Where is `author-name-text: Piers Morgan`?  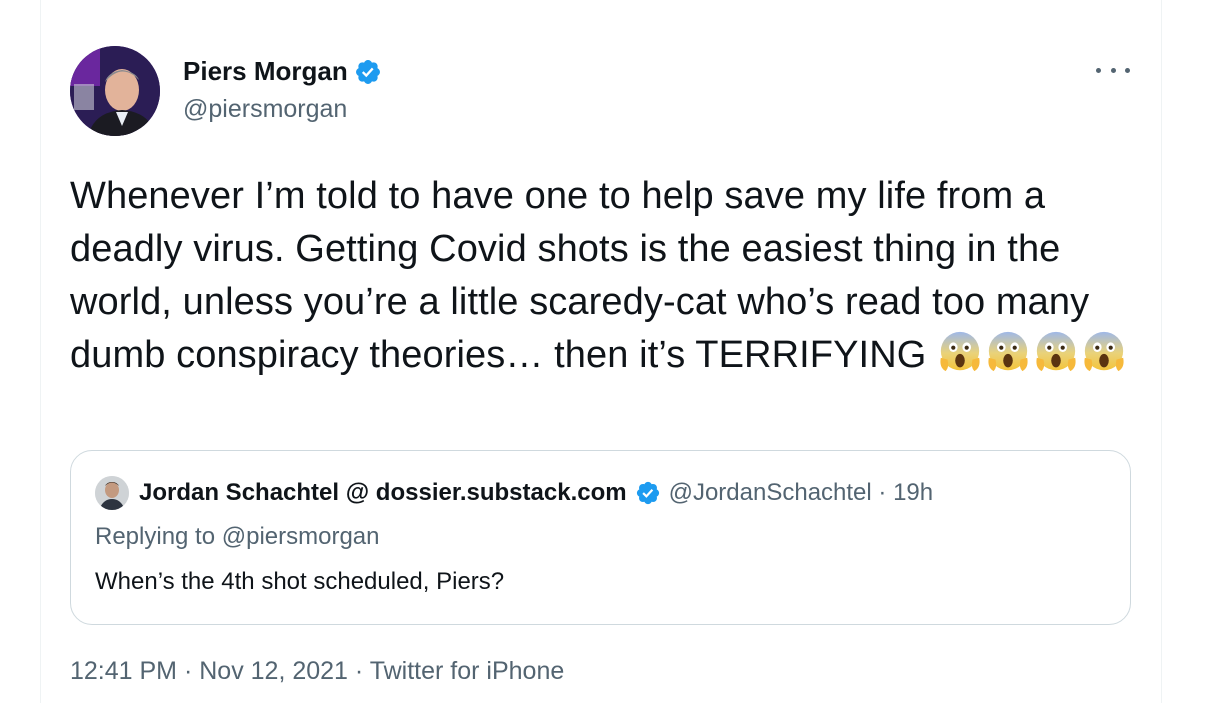 author-name-text: Piers Morgan is located at coordinates (265, 71).